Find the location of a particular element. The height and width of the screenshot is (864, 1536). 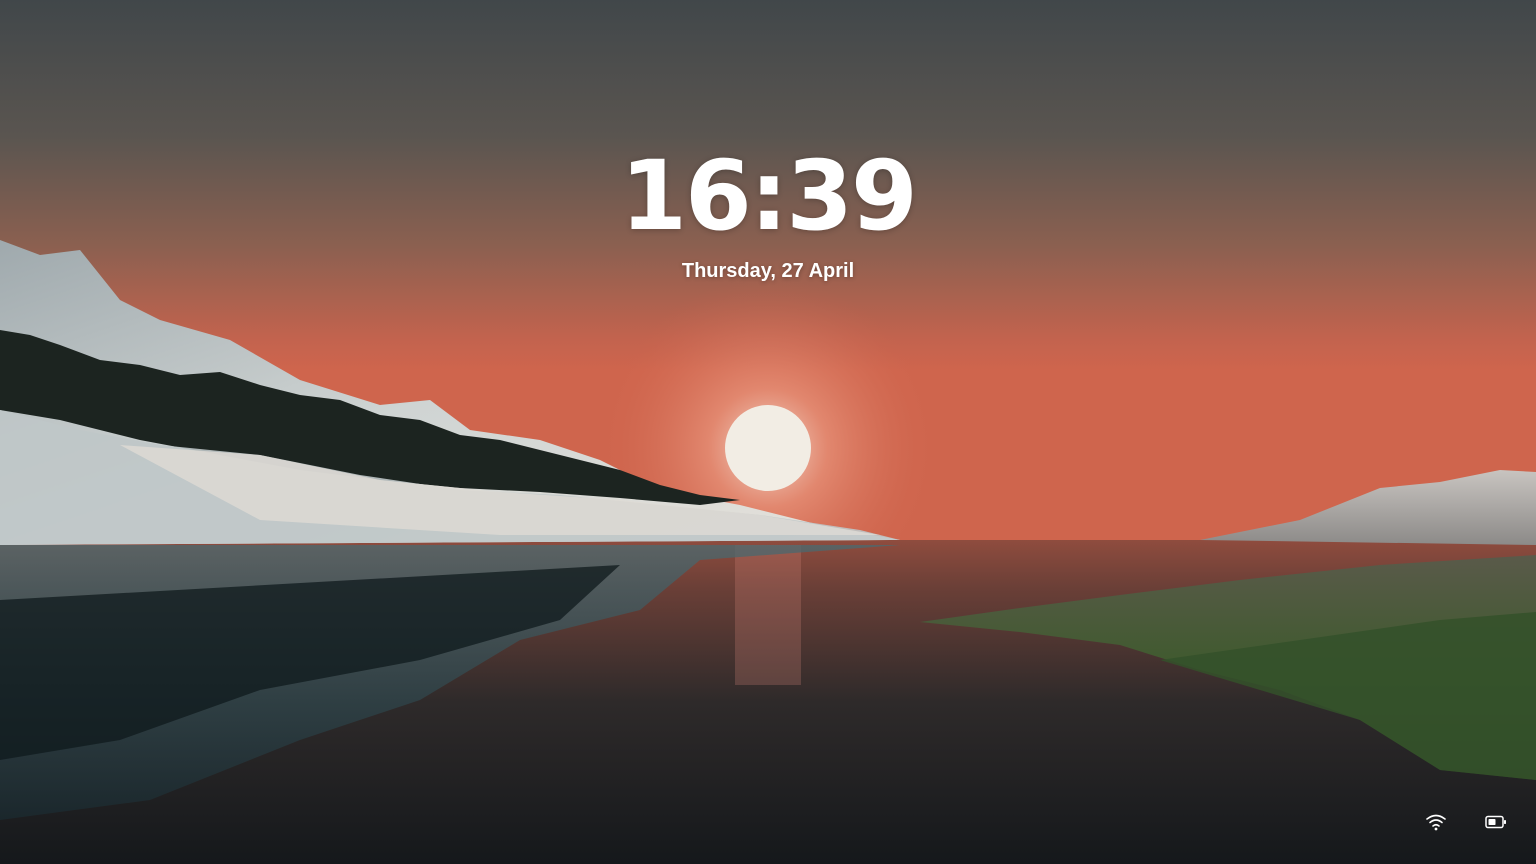

lock-date: Thursday, 27 April is located at coordinates (768, 271).